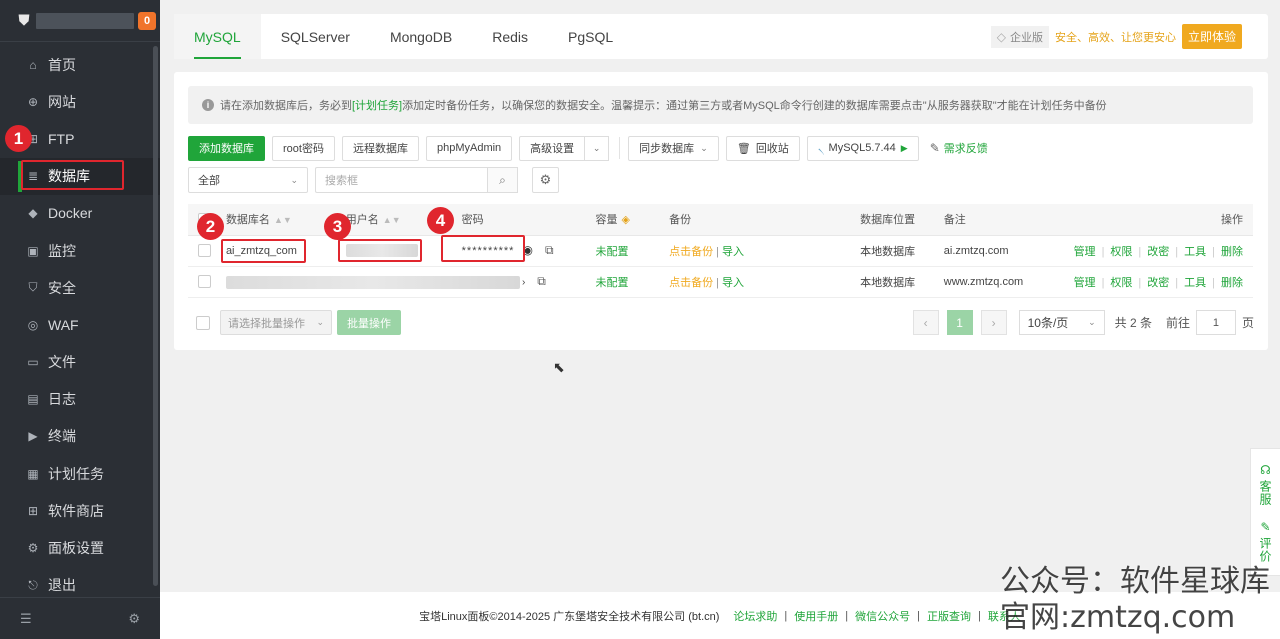  I want to click on goto-page-input: 1, so click(1215, 322).